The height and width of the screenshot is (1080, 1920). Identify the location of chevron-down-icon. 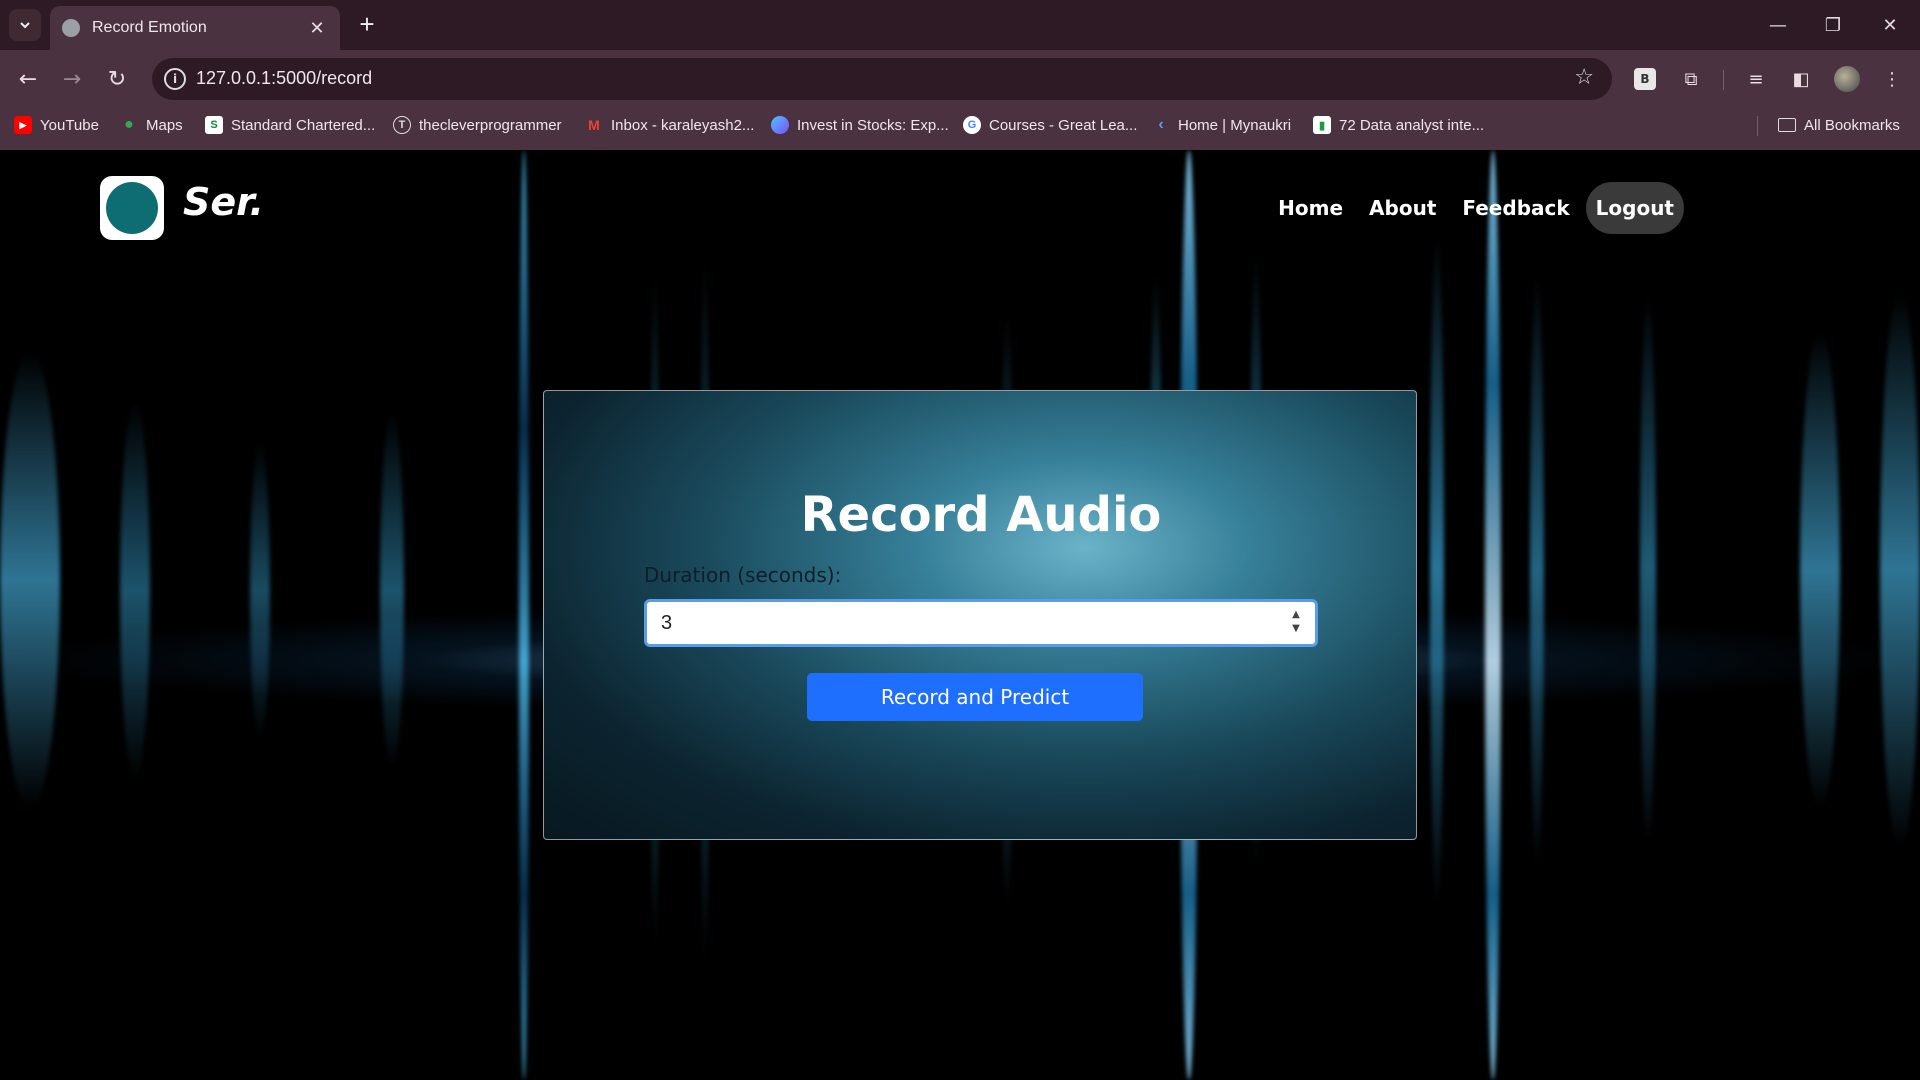
(25, 25).